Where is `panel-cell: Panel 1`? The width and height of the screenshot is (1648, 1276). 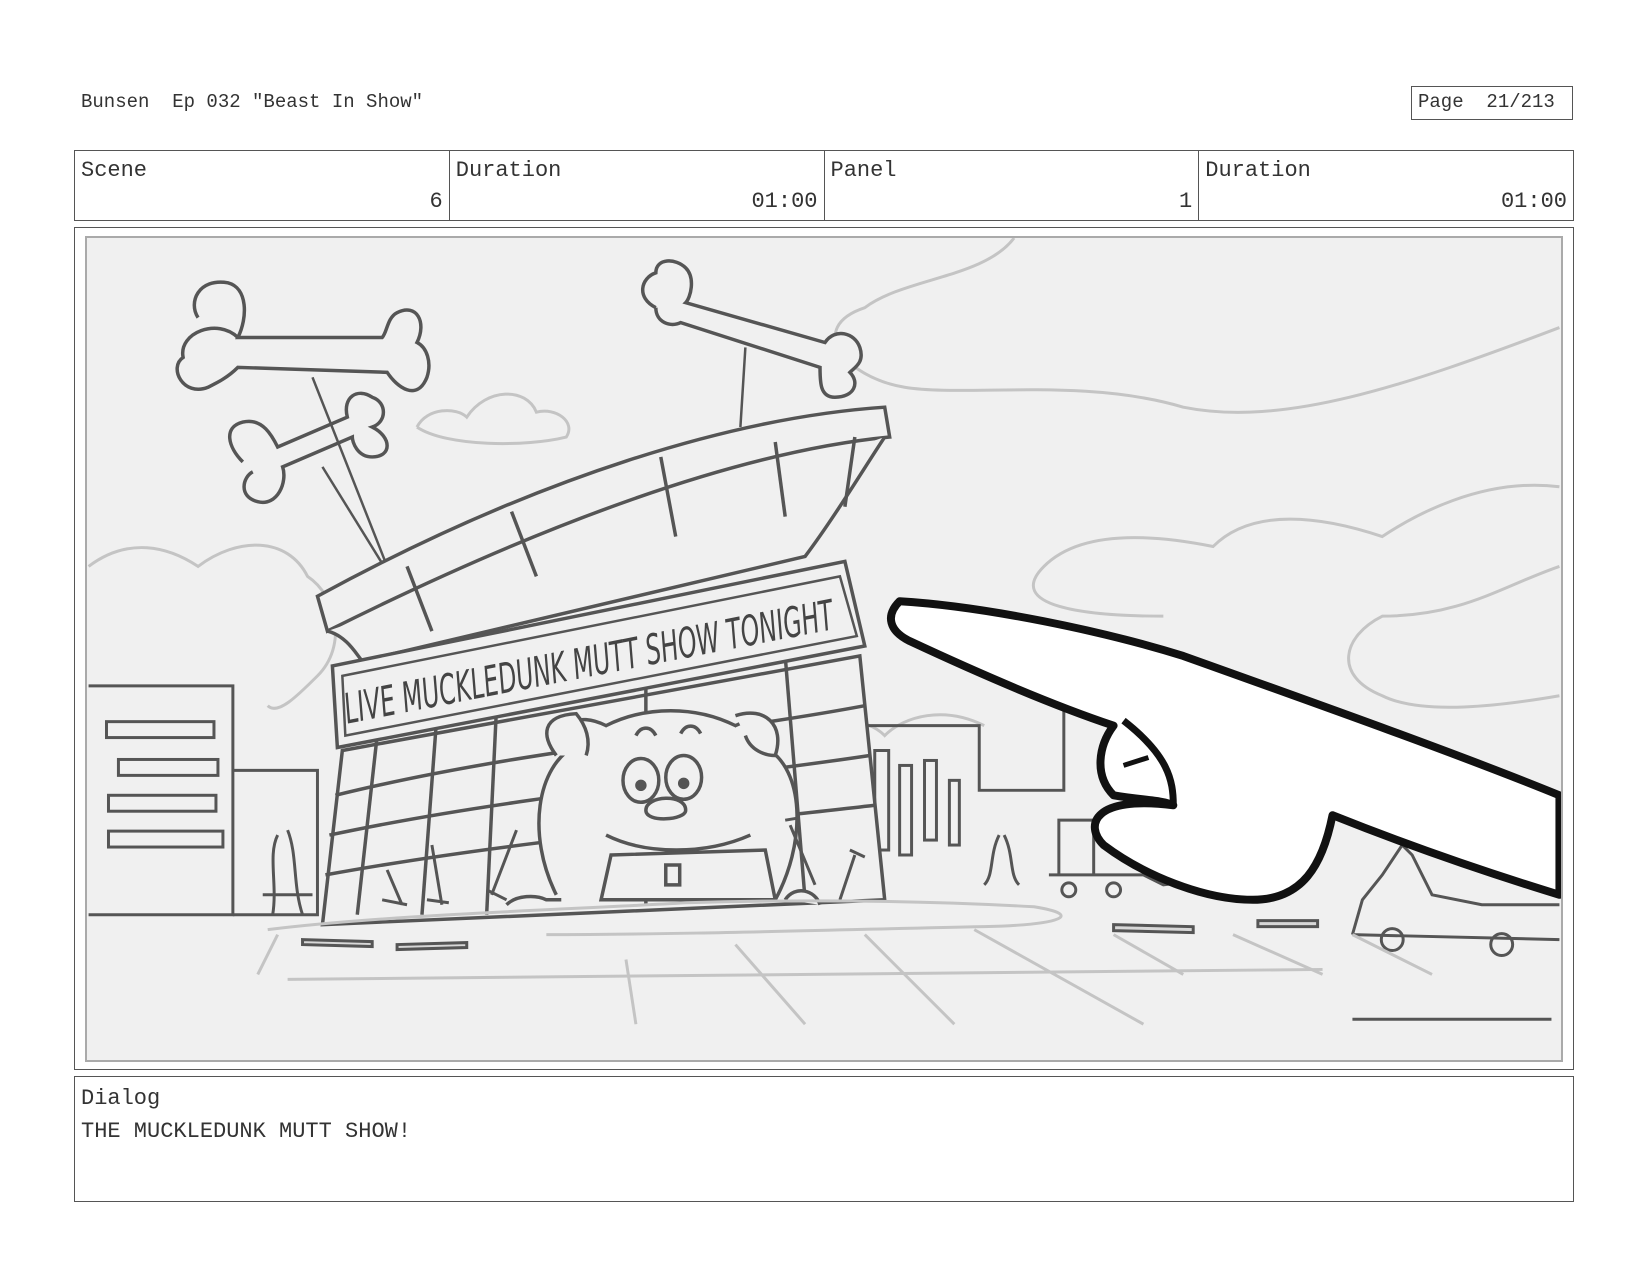
panel-cell: Panel 1 is located at coordinates (1012, 185).